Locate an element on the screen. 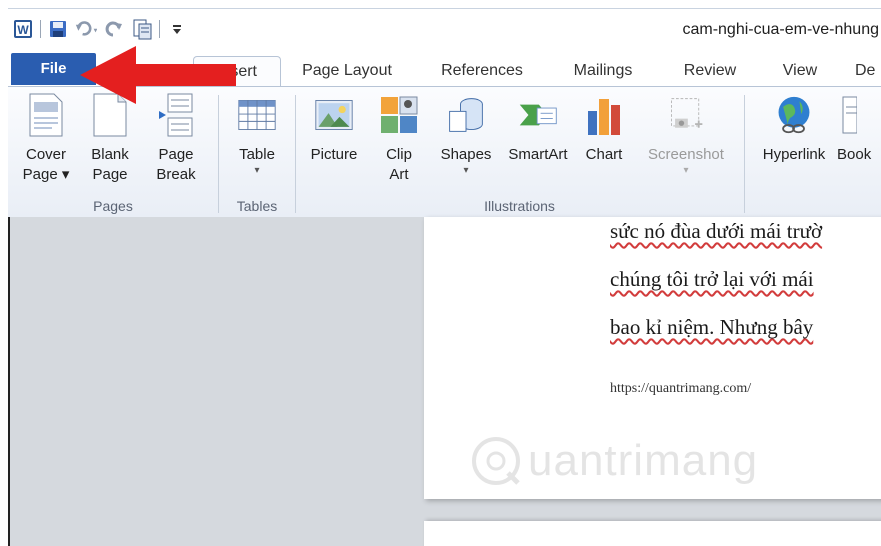  page-break-label-1: Page is located at coordinates (176, 154).